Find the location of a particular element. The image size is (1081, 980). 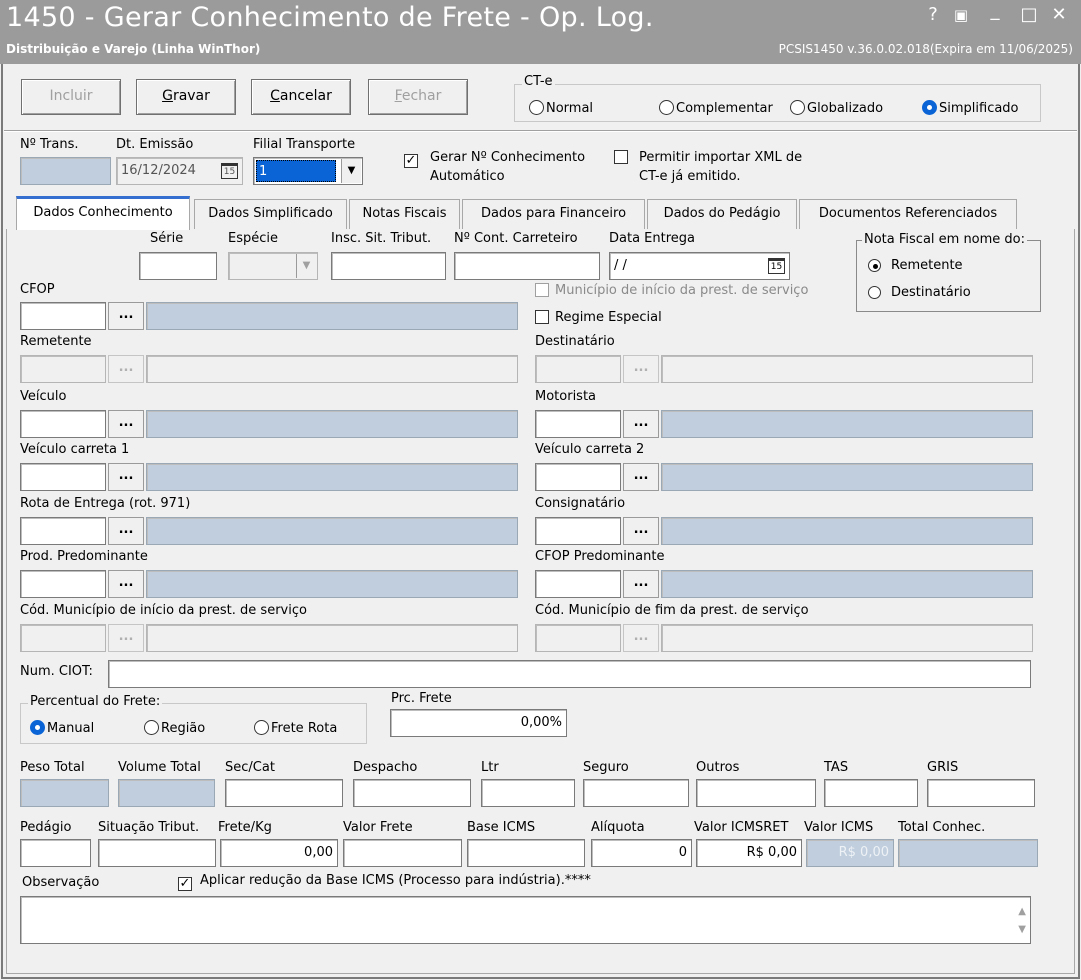

gravar-button: Gravar is located at coordinates (186, 97).